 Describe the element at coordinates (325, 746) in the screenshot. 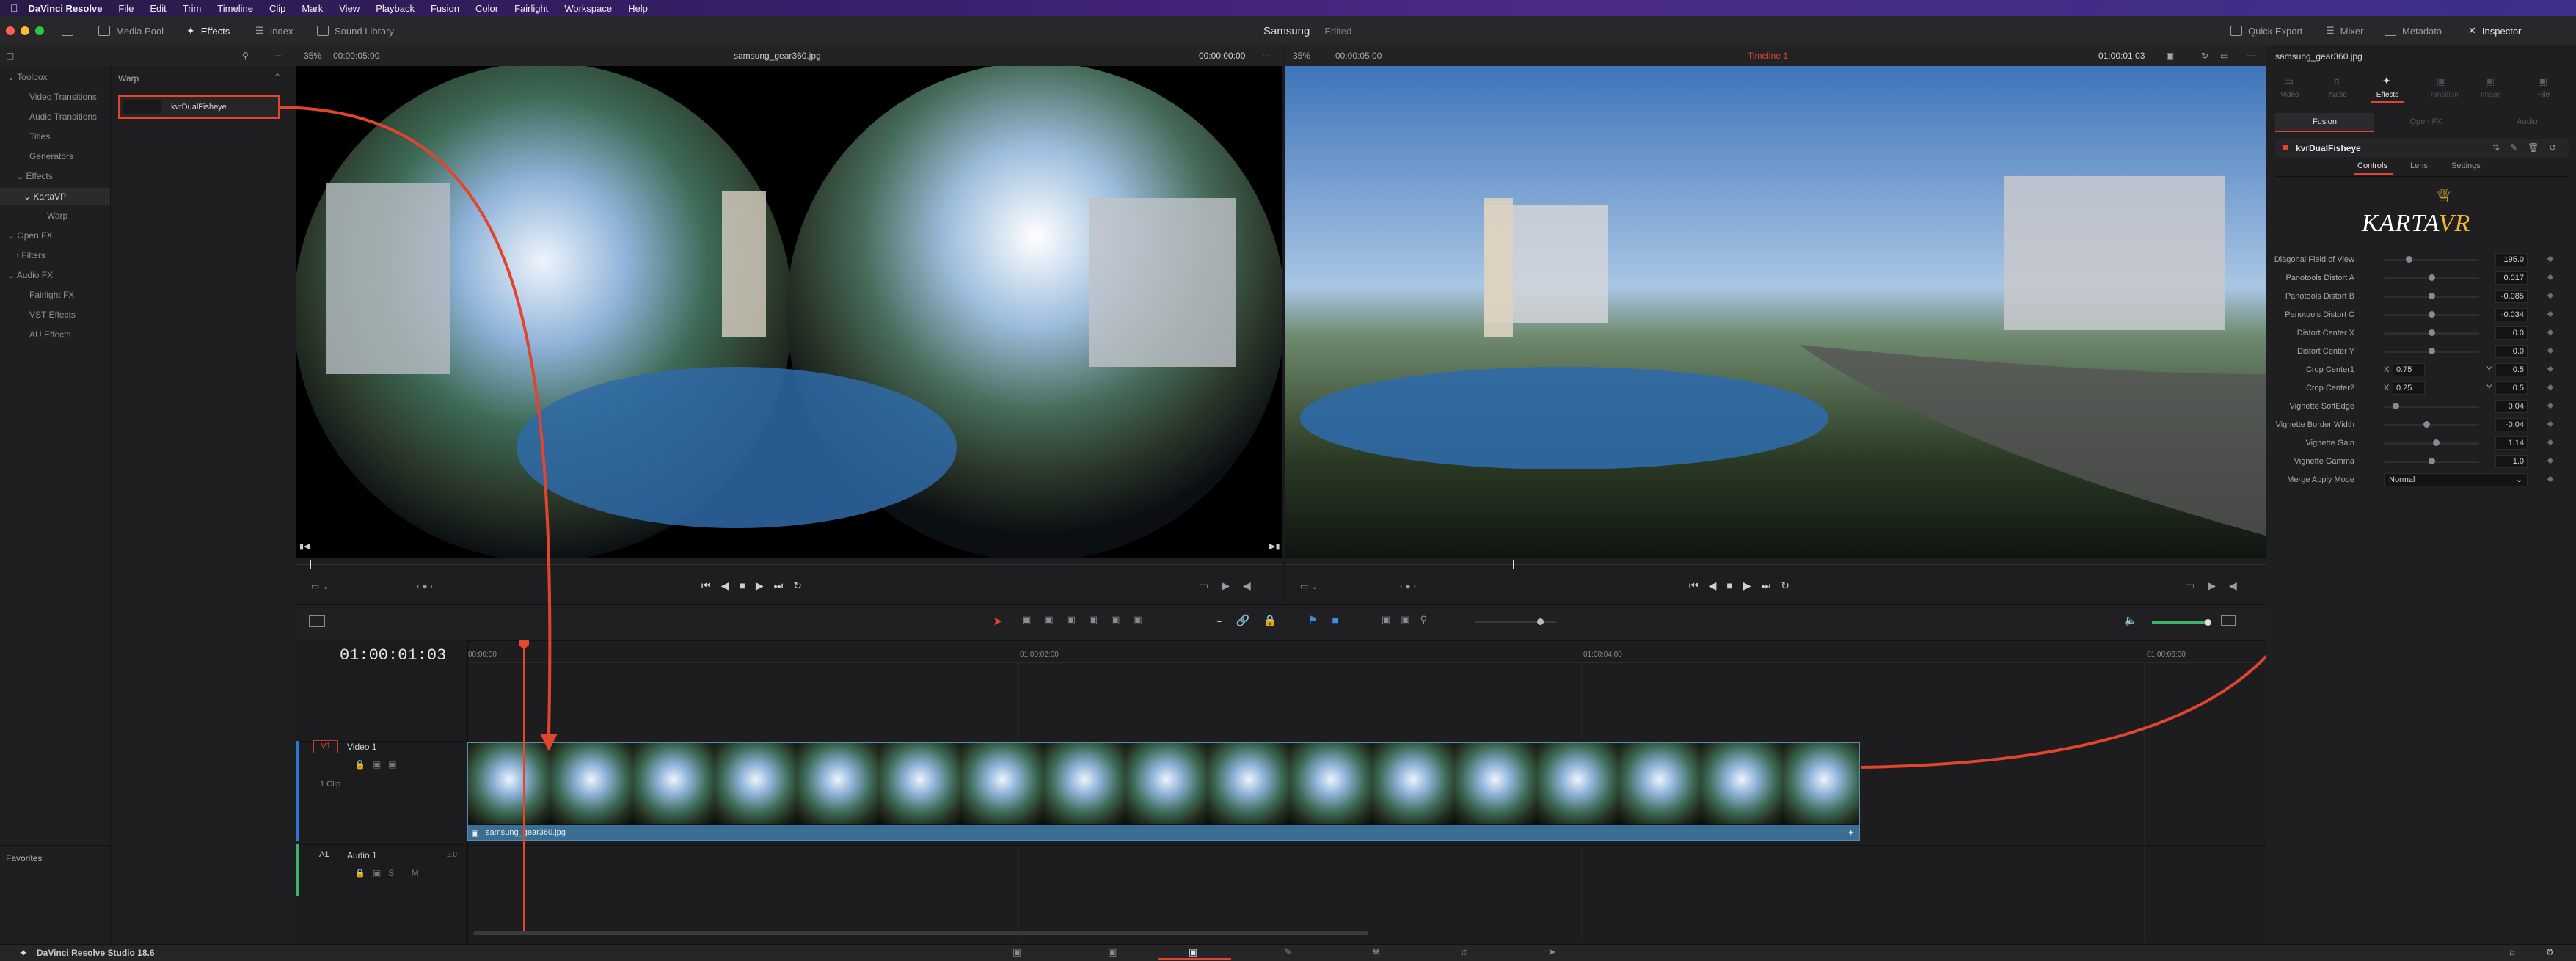

I see `video-track-badge: V1` at that location.